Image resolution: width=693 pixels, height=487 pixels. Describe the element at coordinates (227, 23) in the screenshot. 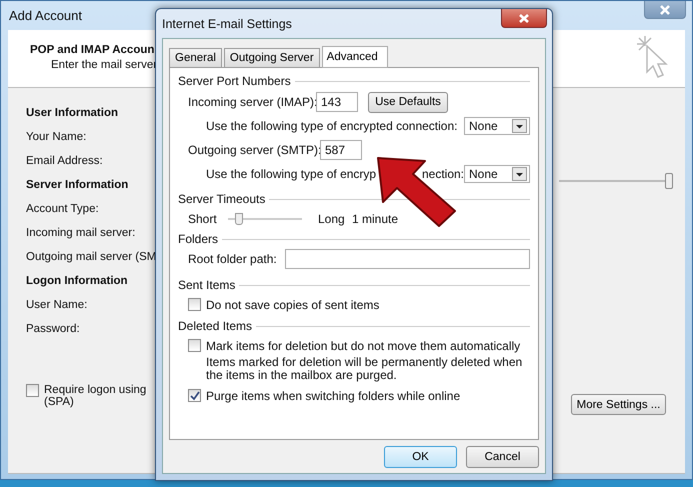

I see `dialog-title: Internet E-mail Settings` at that location.